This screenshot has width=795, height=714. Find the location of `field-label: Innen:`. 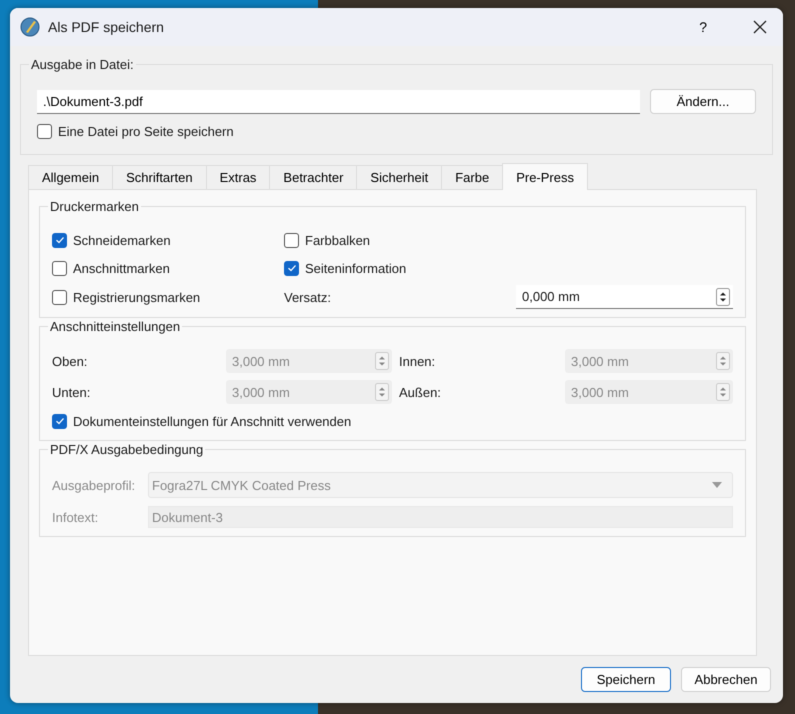

field-label: Innen: is located at coordinates (417, 361).